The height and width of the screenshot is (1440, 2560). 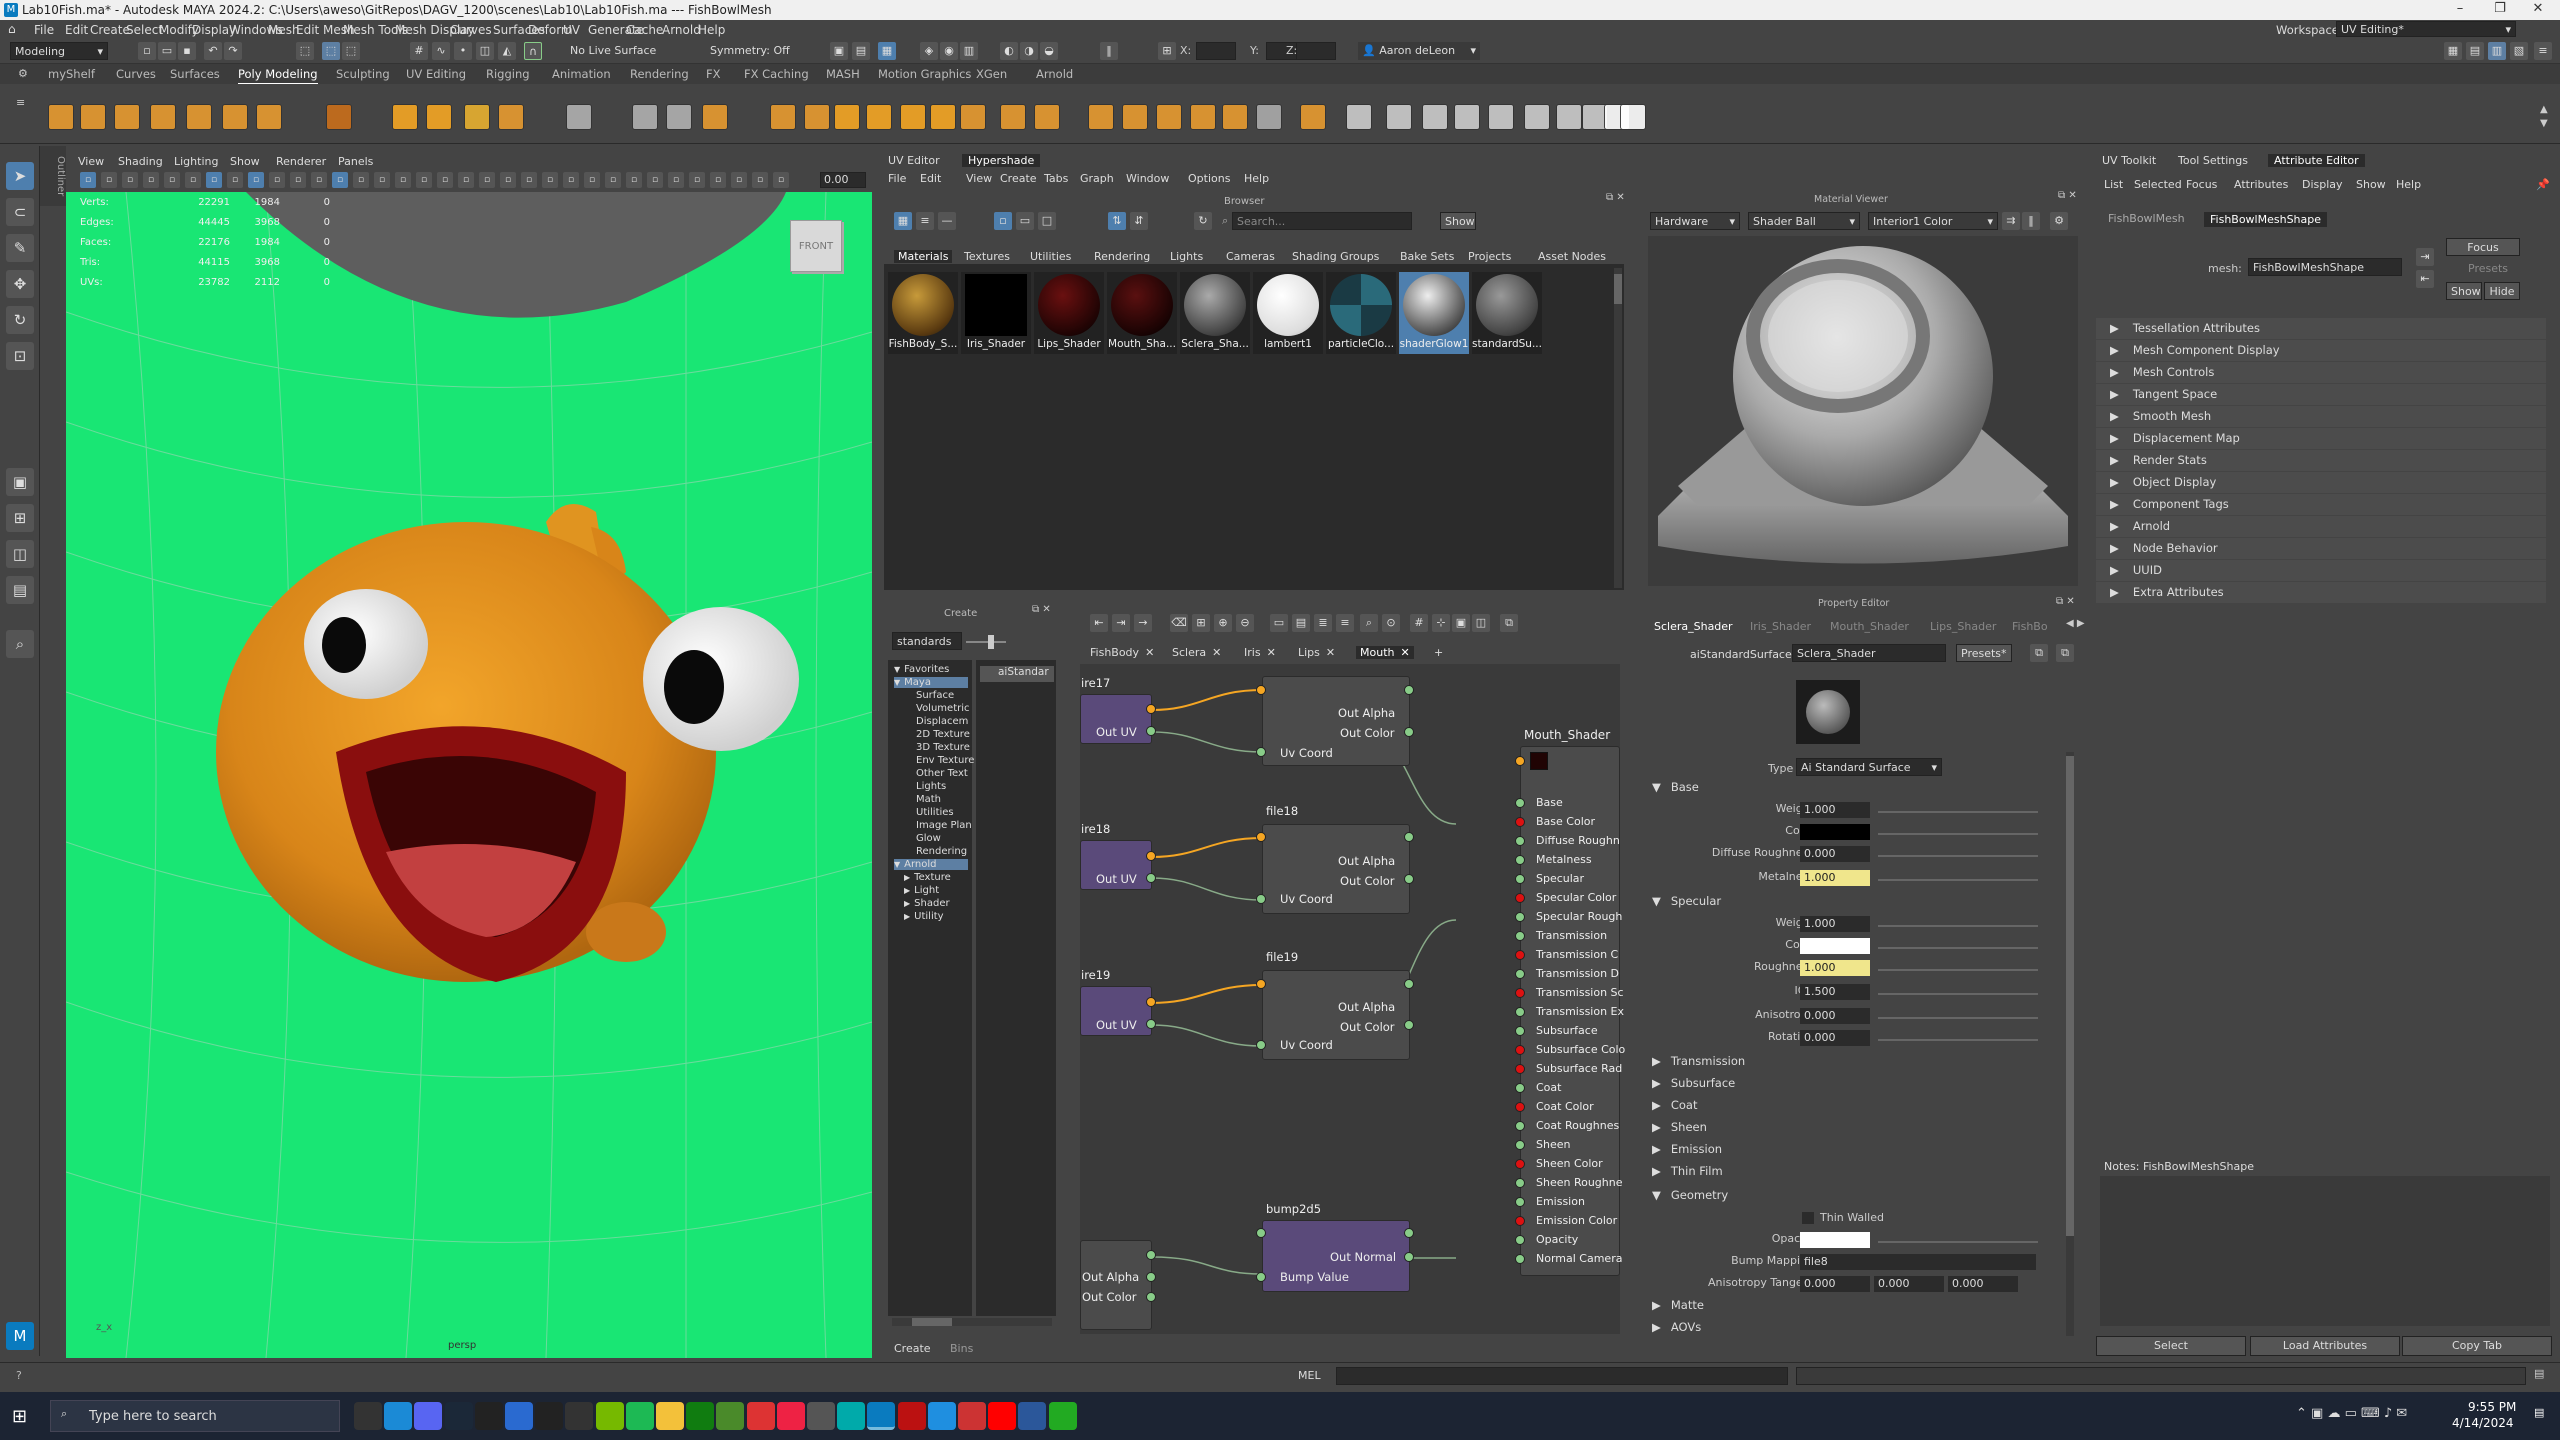 I want to click on snap-surface-icon: ◭, so click(x=507, y=51).